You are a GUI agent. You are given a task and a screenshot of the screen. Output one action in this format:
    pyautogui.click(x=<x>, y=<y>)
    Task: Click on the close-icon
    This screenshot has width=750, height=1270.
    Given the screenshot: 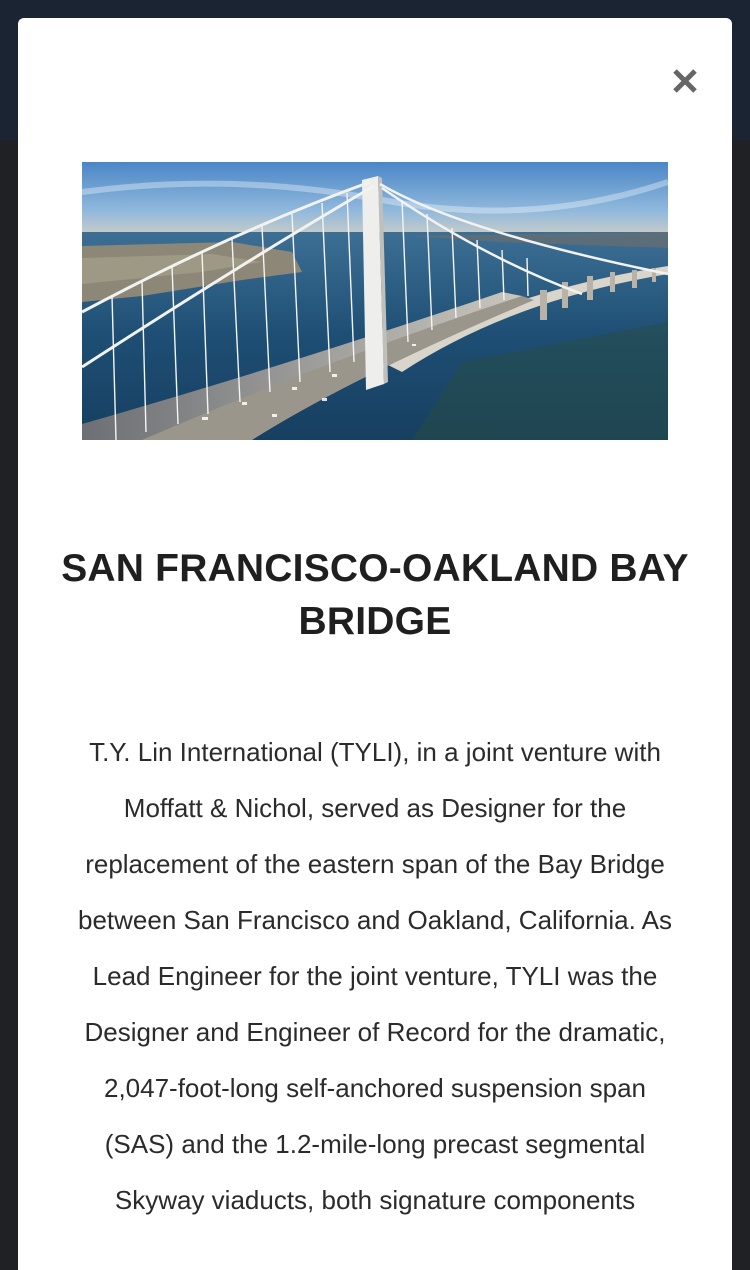 What is the action you would take?
    pyautogui.click(x=685, y=81)
    